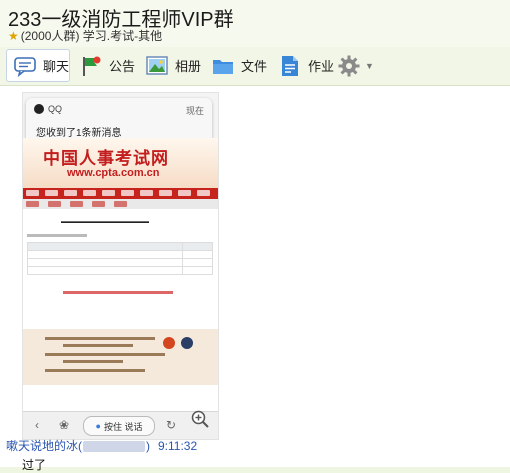 The height and width of the screenshot is (473, 510). Describe the element at coordinates (306, 65) in the screenshot. I see `tab-homework: 作业` at that location.